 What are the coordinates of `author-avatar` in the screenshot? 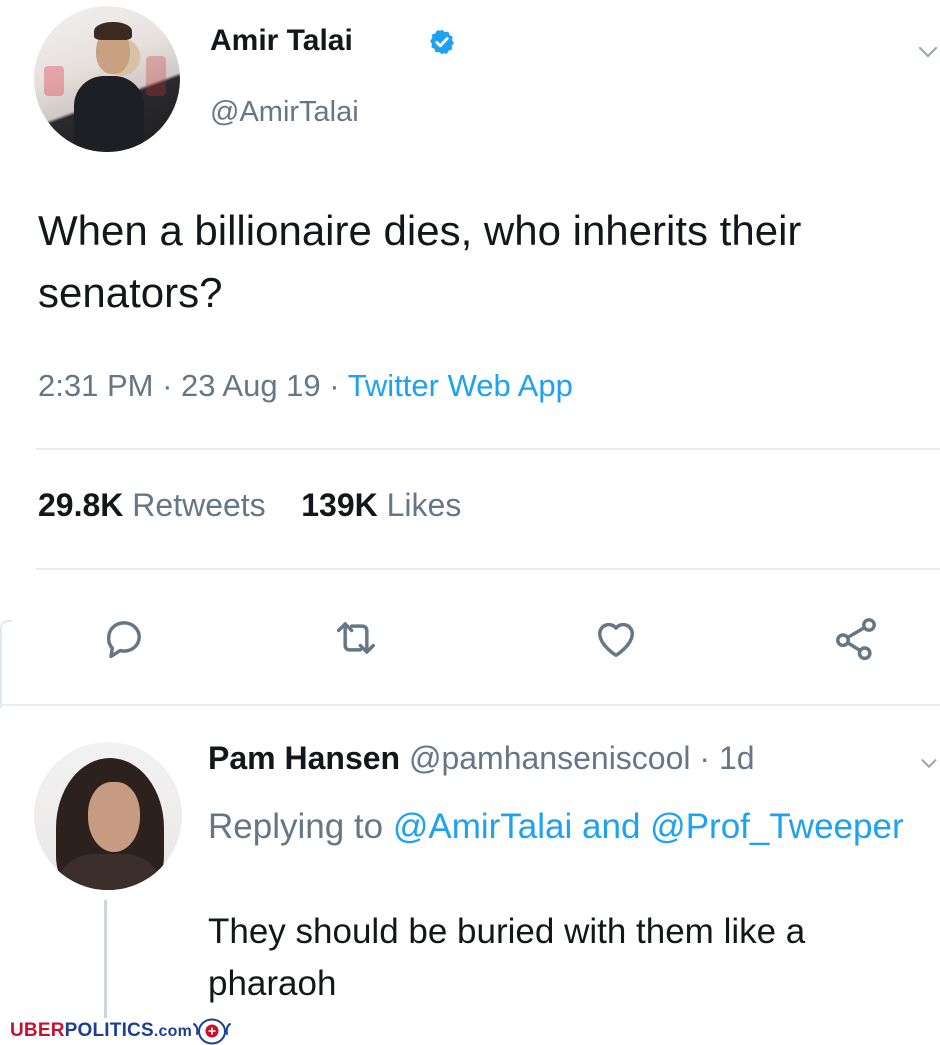 It's located at (107, 79).